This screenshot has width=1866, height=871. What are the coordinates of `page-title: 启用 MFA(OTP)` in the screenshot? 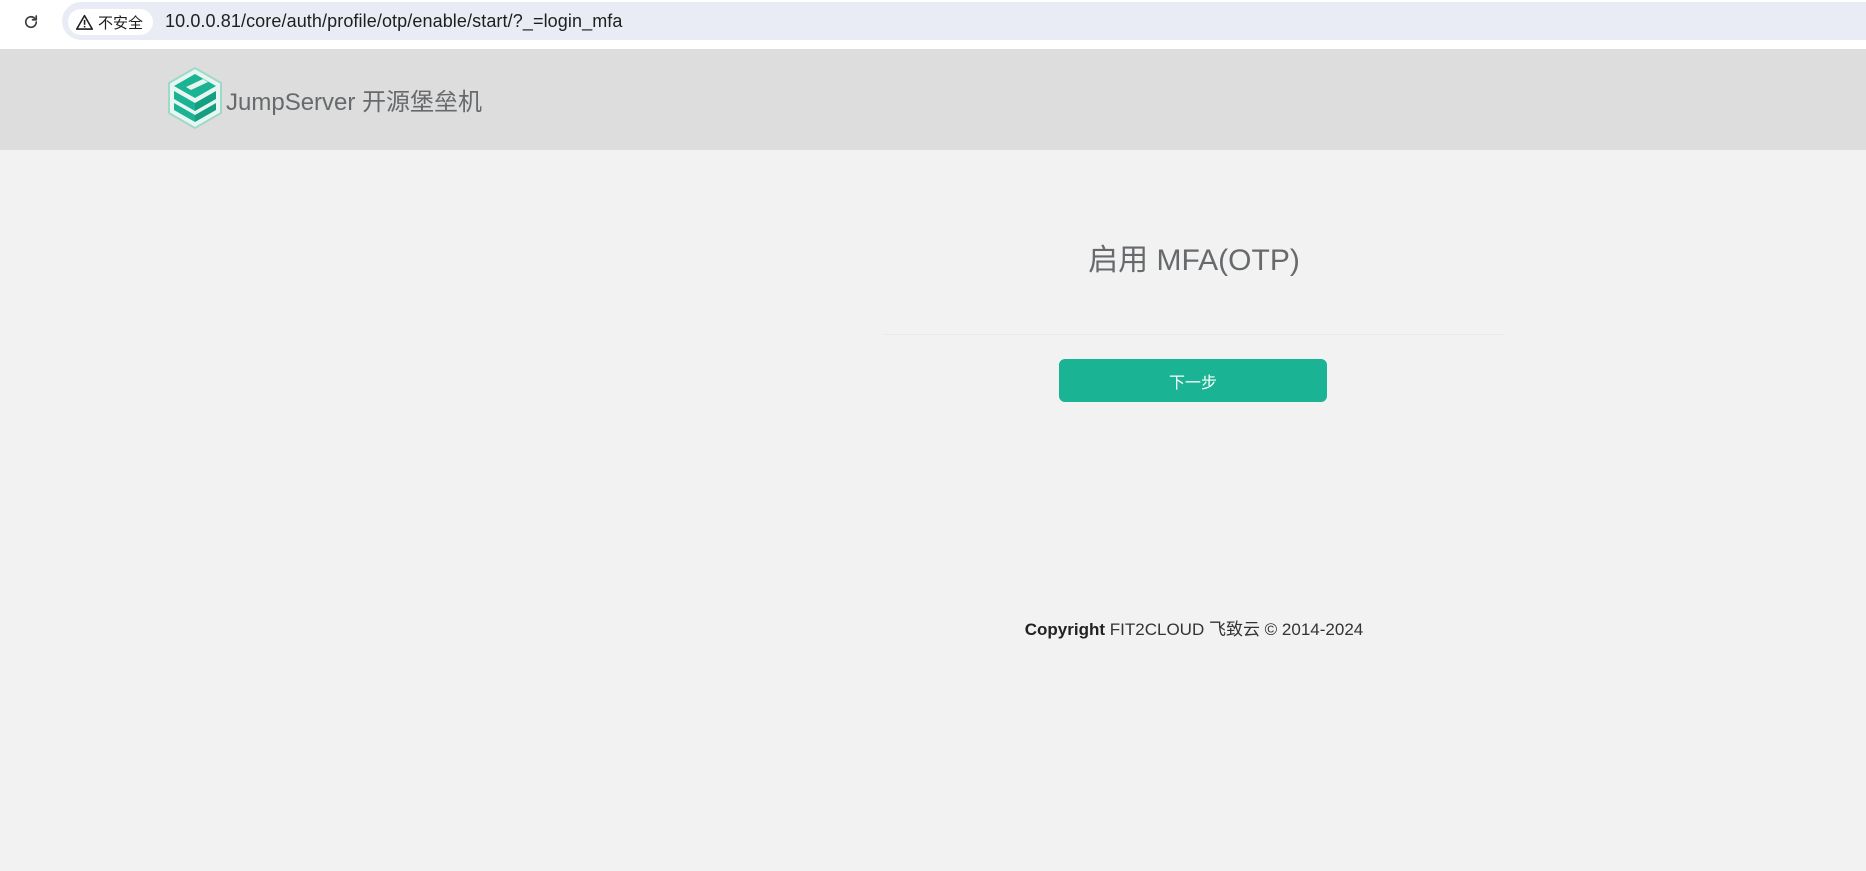 It's located at (1194, 260).